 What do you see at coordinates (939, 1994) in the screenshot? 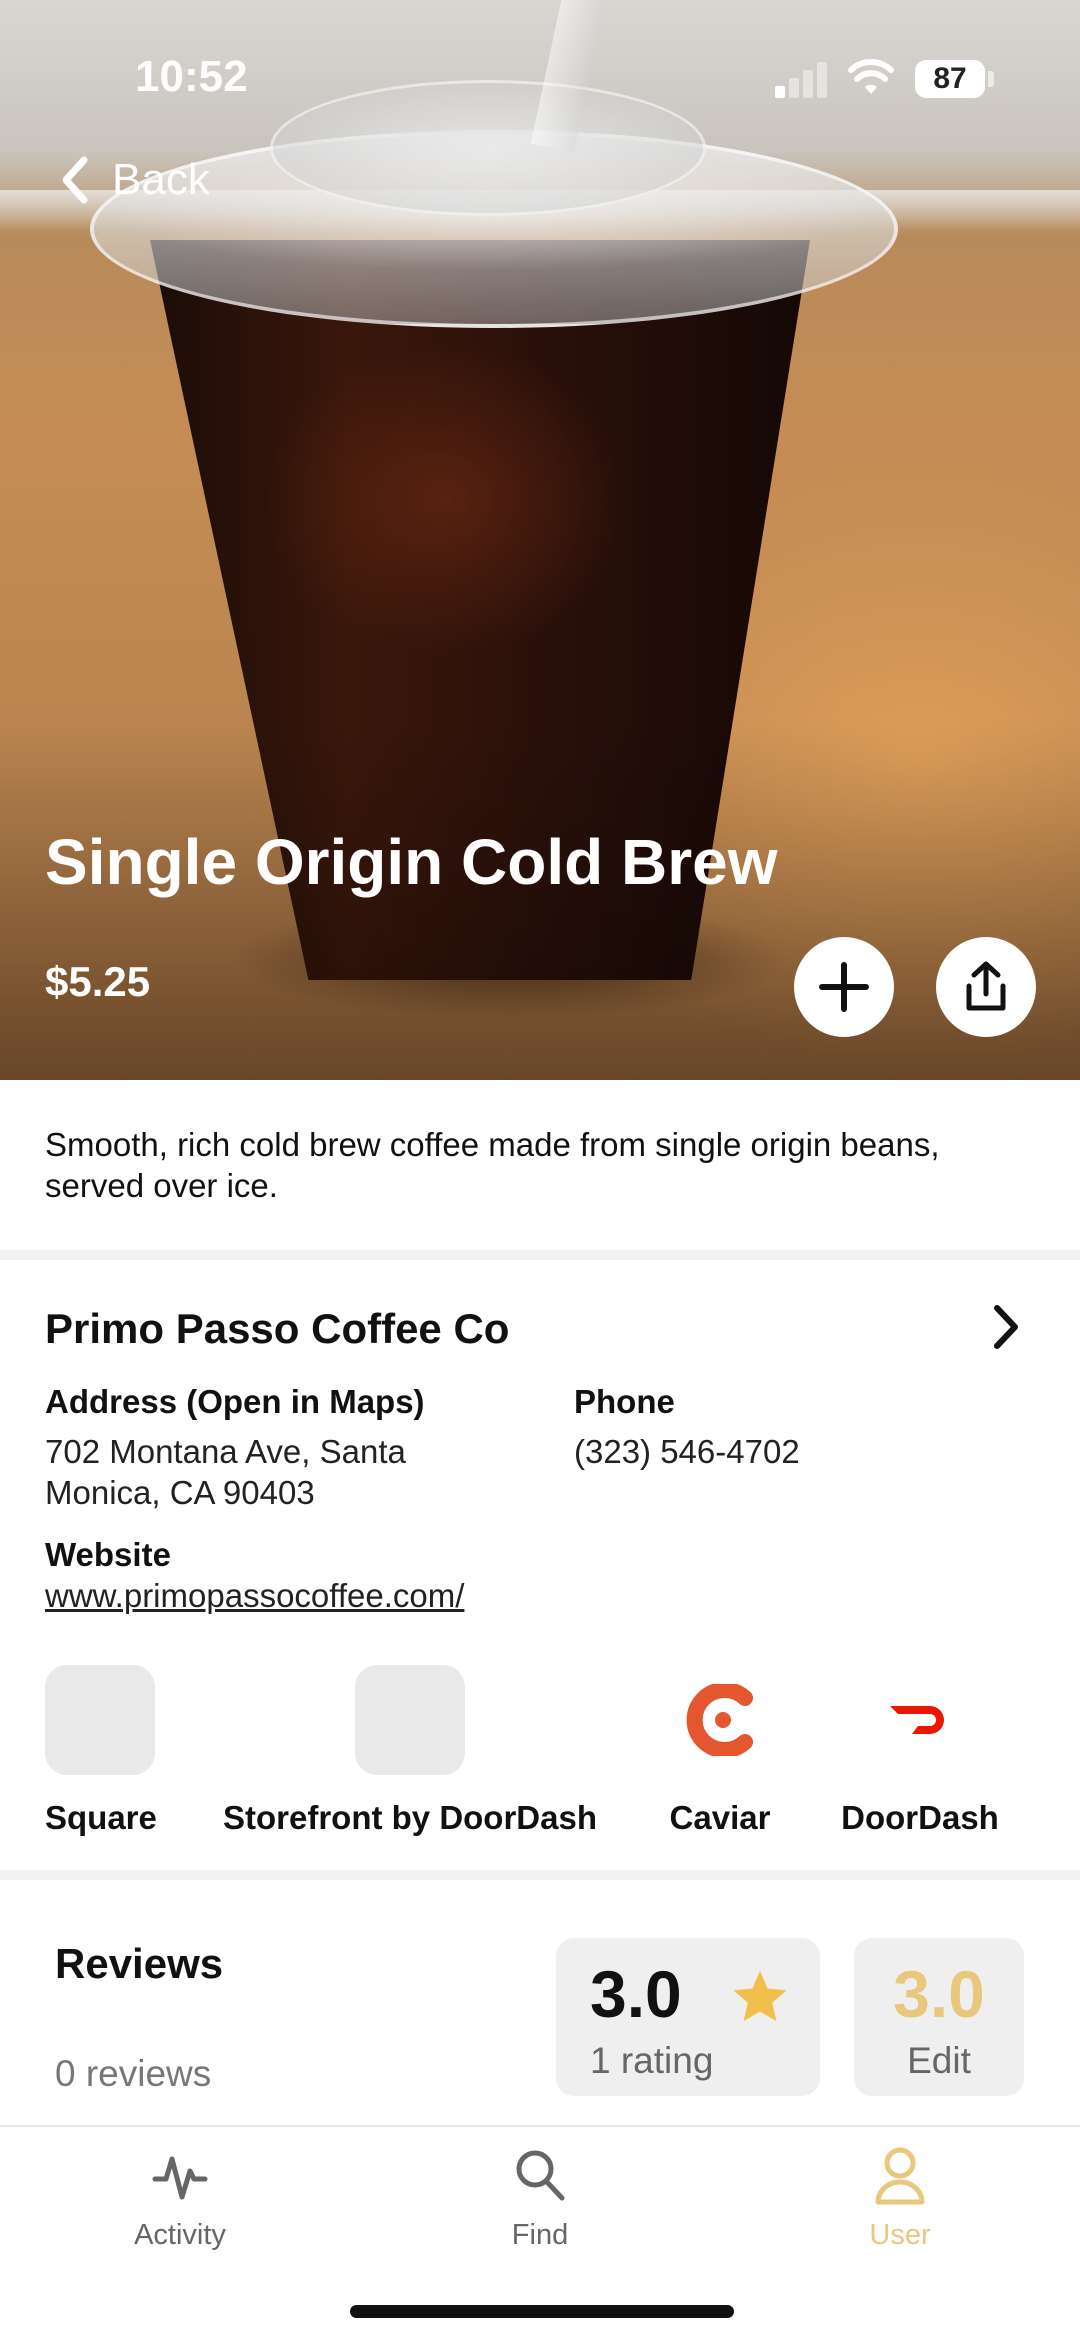
I see `my-rating-value: 3.0` at bounding box center [939, 1994].